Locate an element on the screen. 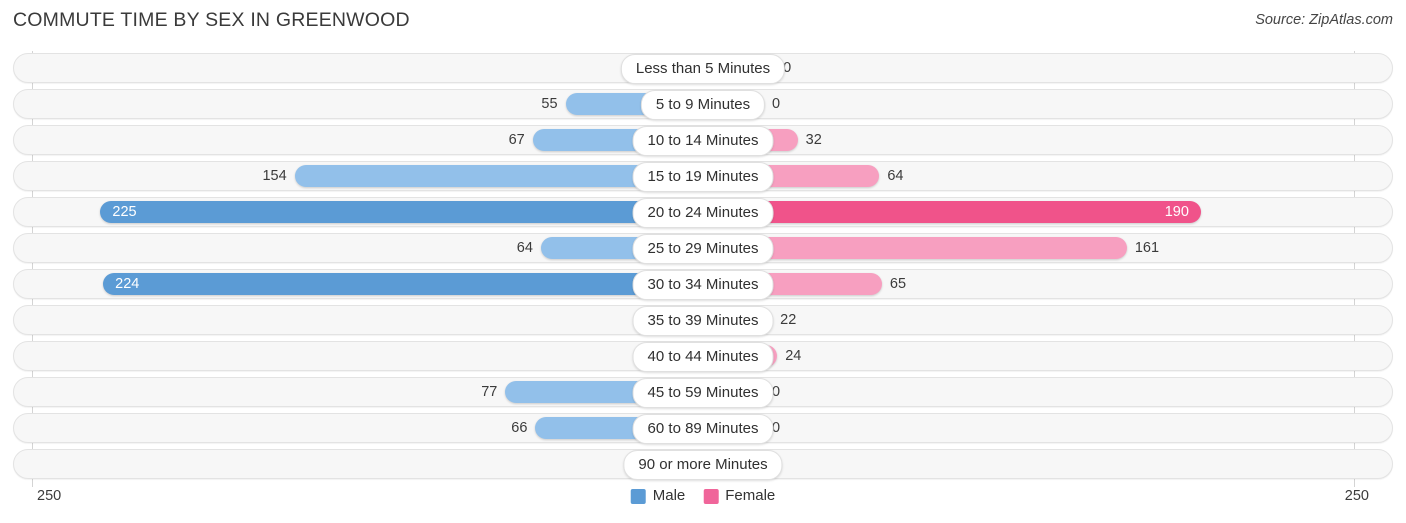 The width and height of the screenshot is (1406, 523). female-bar-container: 161 is located at coordinates (1035, 248).